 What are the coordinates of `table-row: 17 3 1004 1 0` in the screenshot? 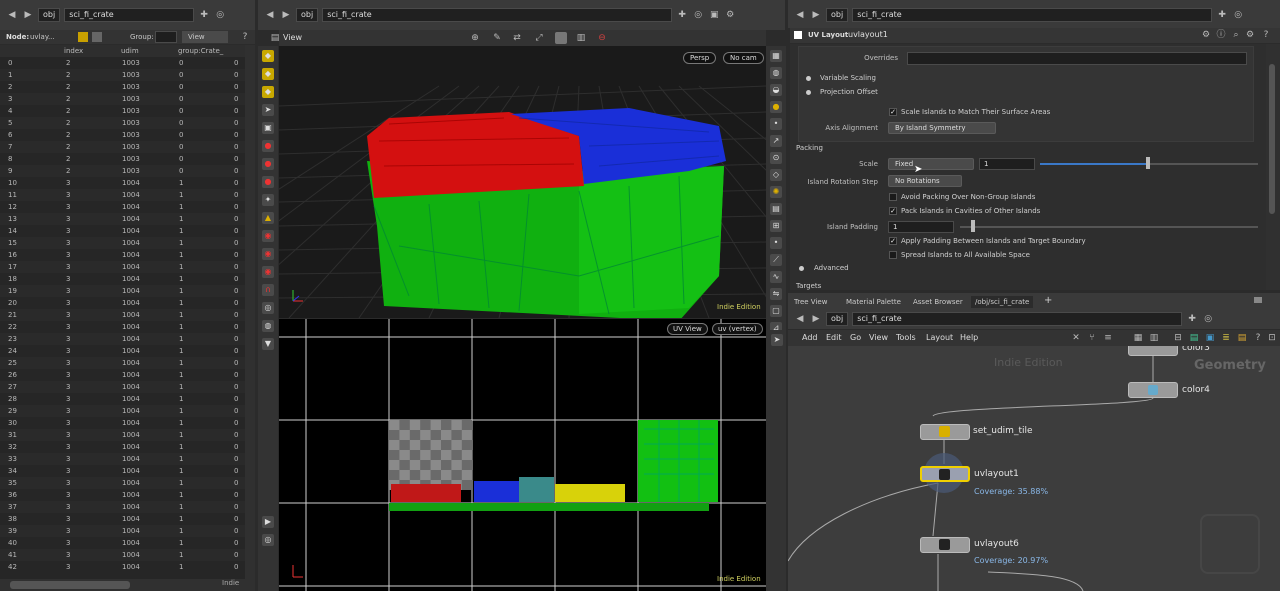 It's located at (122, 267).